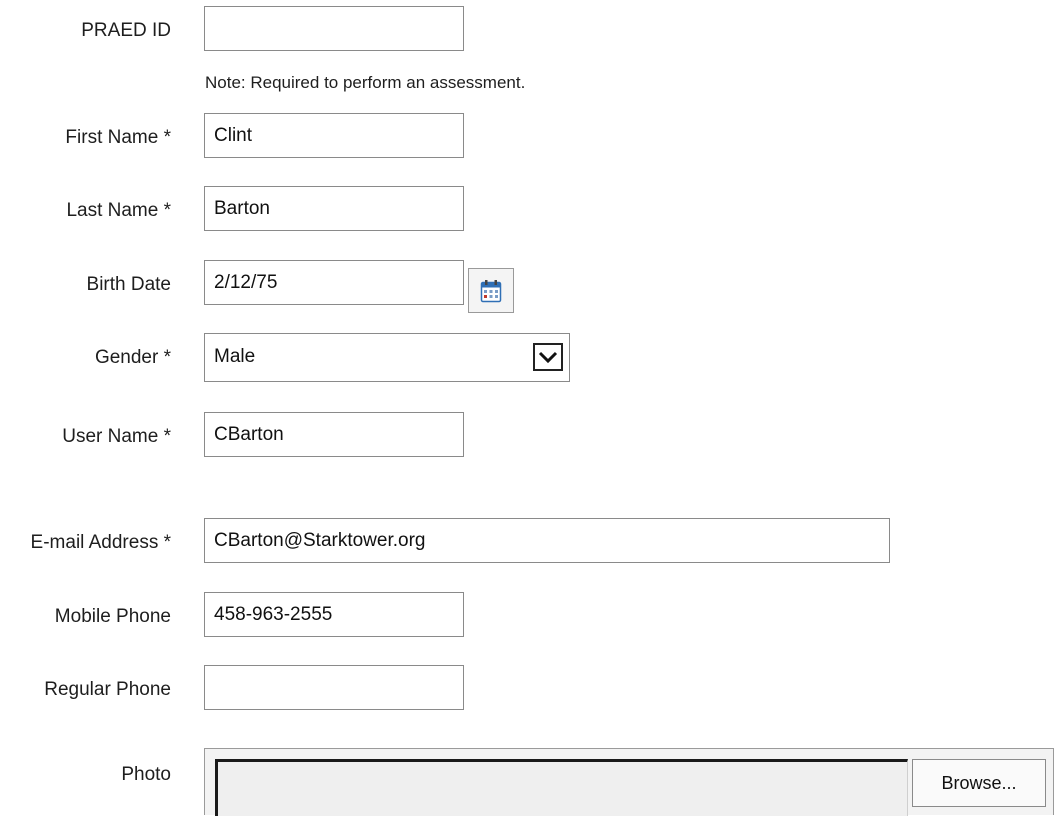  I want to click on email-label: E-mail Address *, so click(100, 542).